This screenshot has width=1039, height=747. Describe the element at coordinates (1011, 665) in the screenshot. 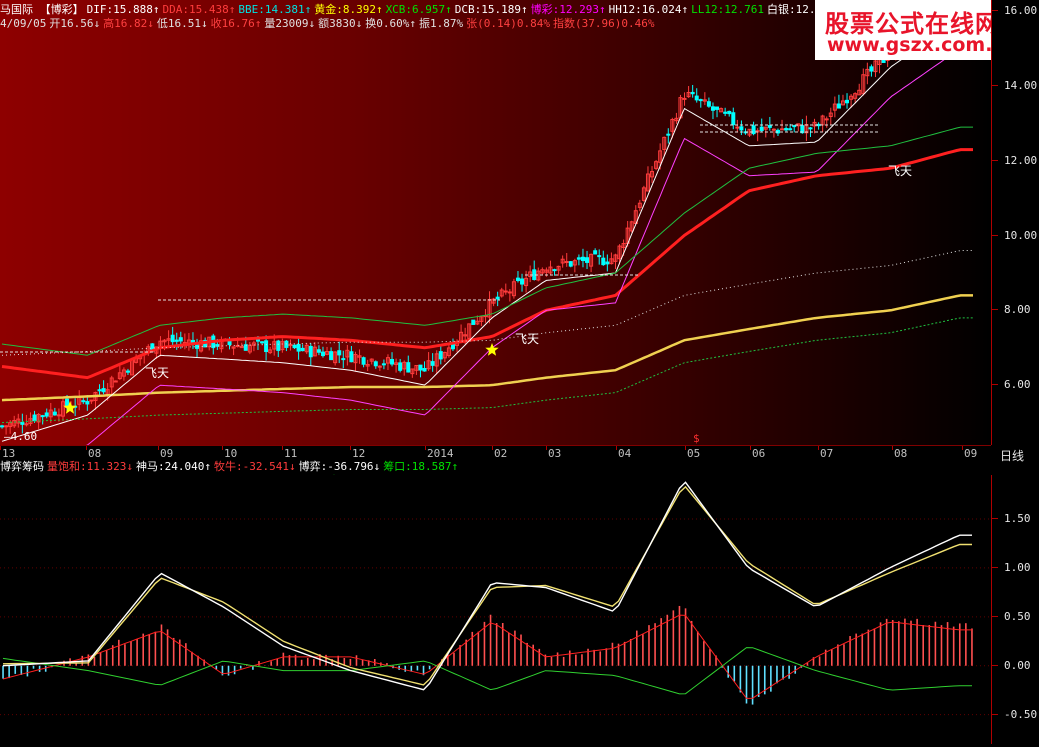

I see `macd-tick-3: 0.00` at that location.